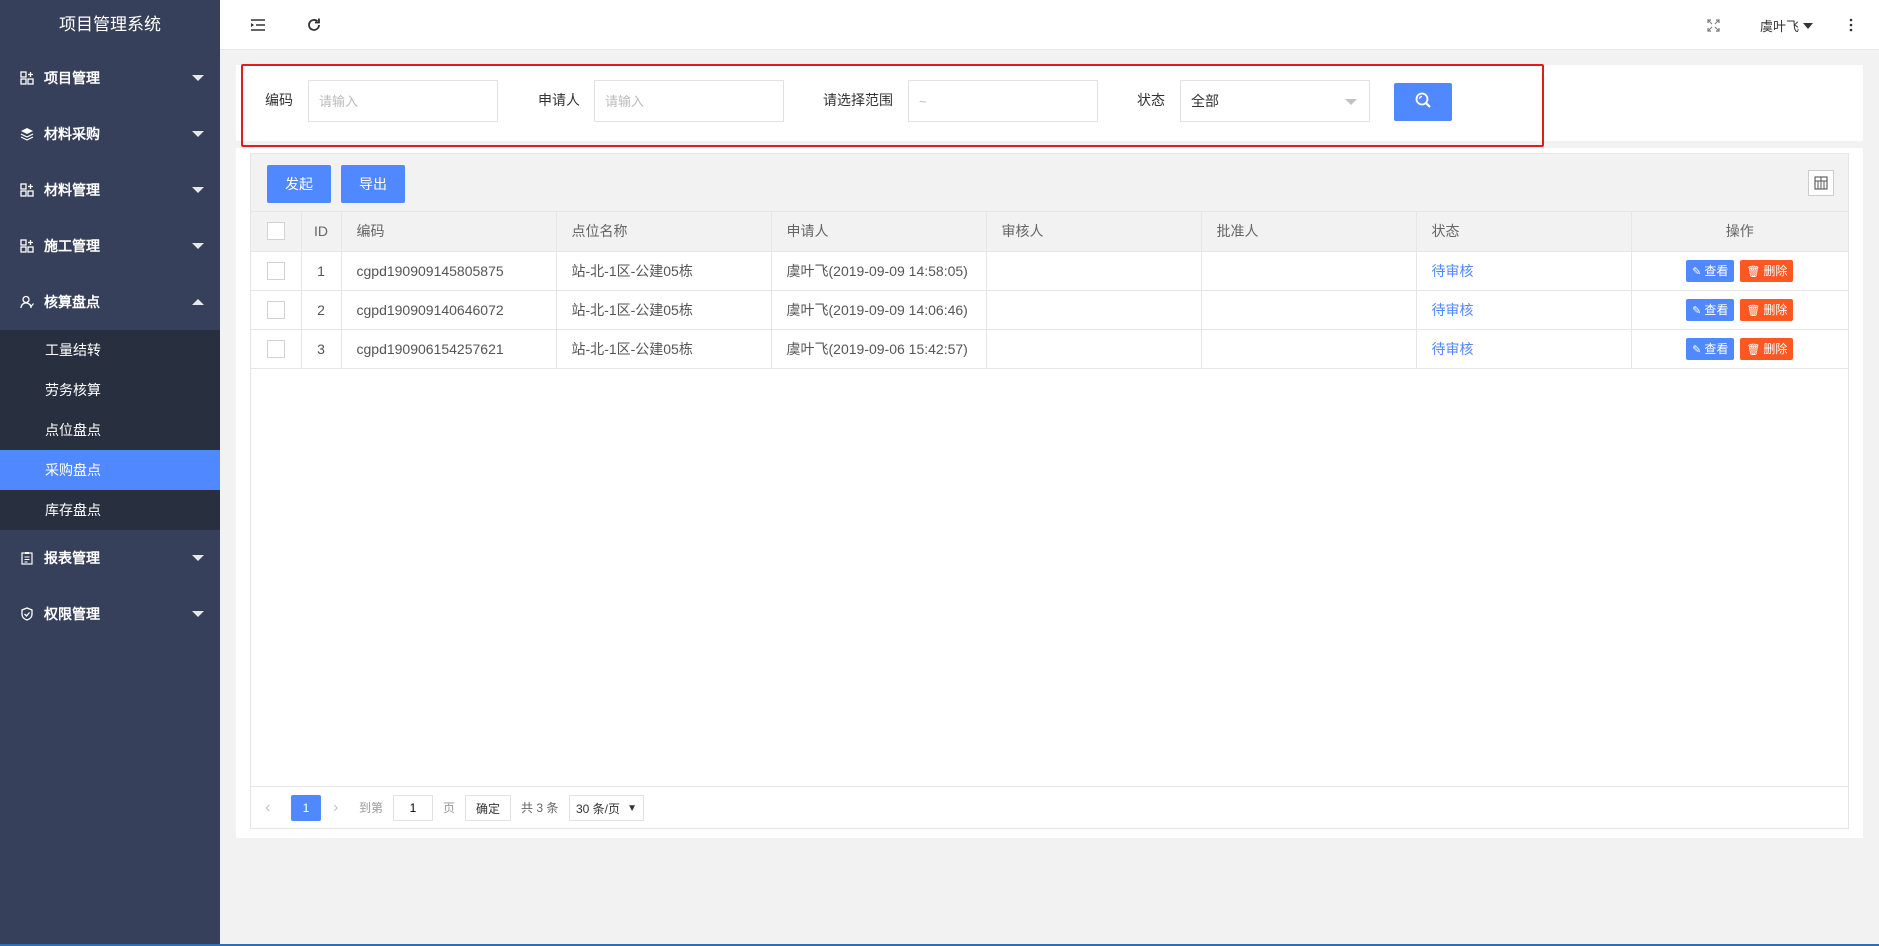 The width and height of the screenshot is (1879, 946). What do you see at coordinates (267, 808) in the screenshot?
I see `prev-page-icon: ‹` at bounding box center [267, 808].